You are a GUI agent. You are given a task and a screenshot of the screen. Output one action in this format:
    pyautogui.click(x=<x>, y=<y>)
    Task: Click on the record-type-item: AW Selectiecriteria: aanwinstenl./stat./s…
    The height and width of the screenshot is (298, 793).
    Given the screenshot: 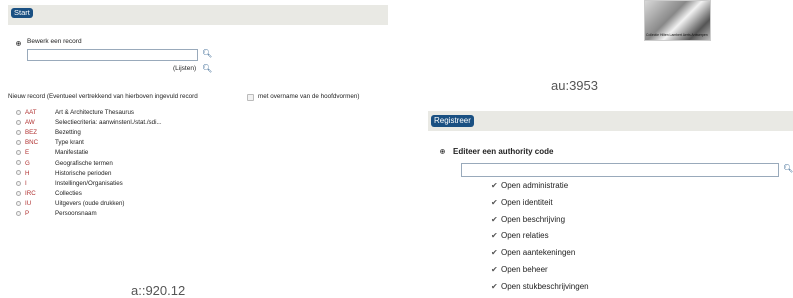 What is the action you would take?
    pyautogui.click(x=89, y=122)
    